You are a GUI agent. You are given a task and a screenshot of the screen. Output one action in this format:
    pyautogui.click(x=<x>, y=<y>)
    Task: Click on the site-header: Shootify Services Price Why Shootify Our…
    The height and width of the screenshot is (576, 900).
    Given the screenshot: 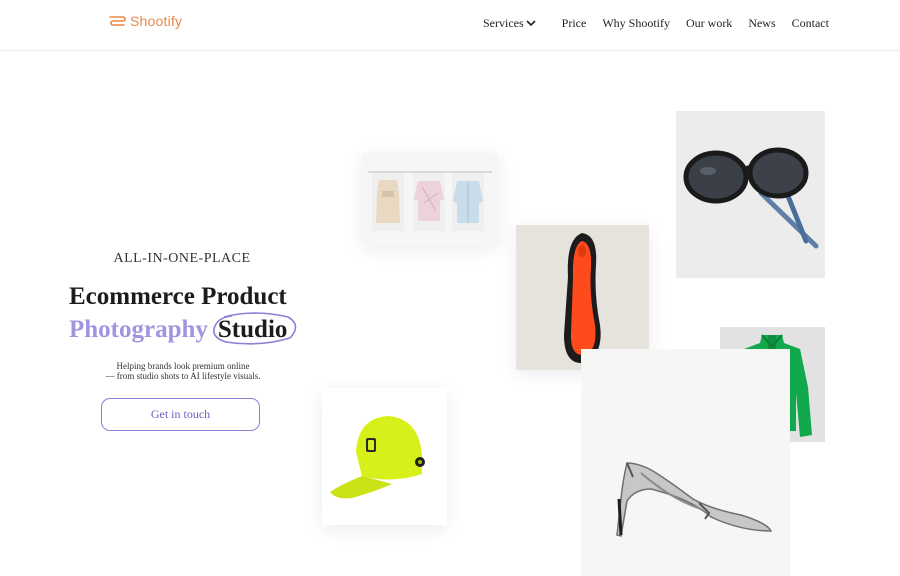 What is the action you would take?
    pyautogui.click(x=450, y=25)
    